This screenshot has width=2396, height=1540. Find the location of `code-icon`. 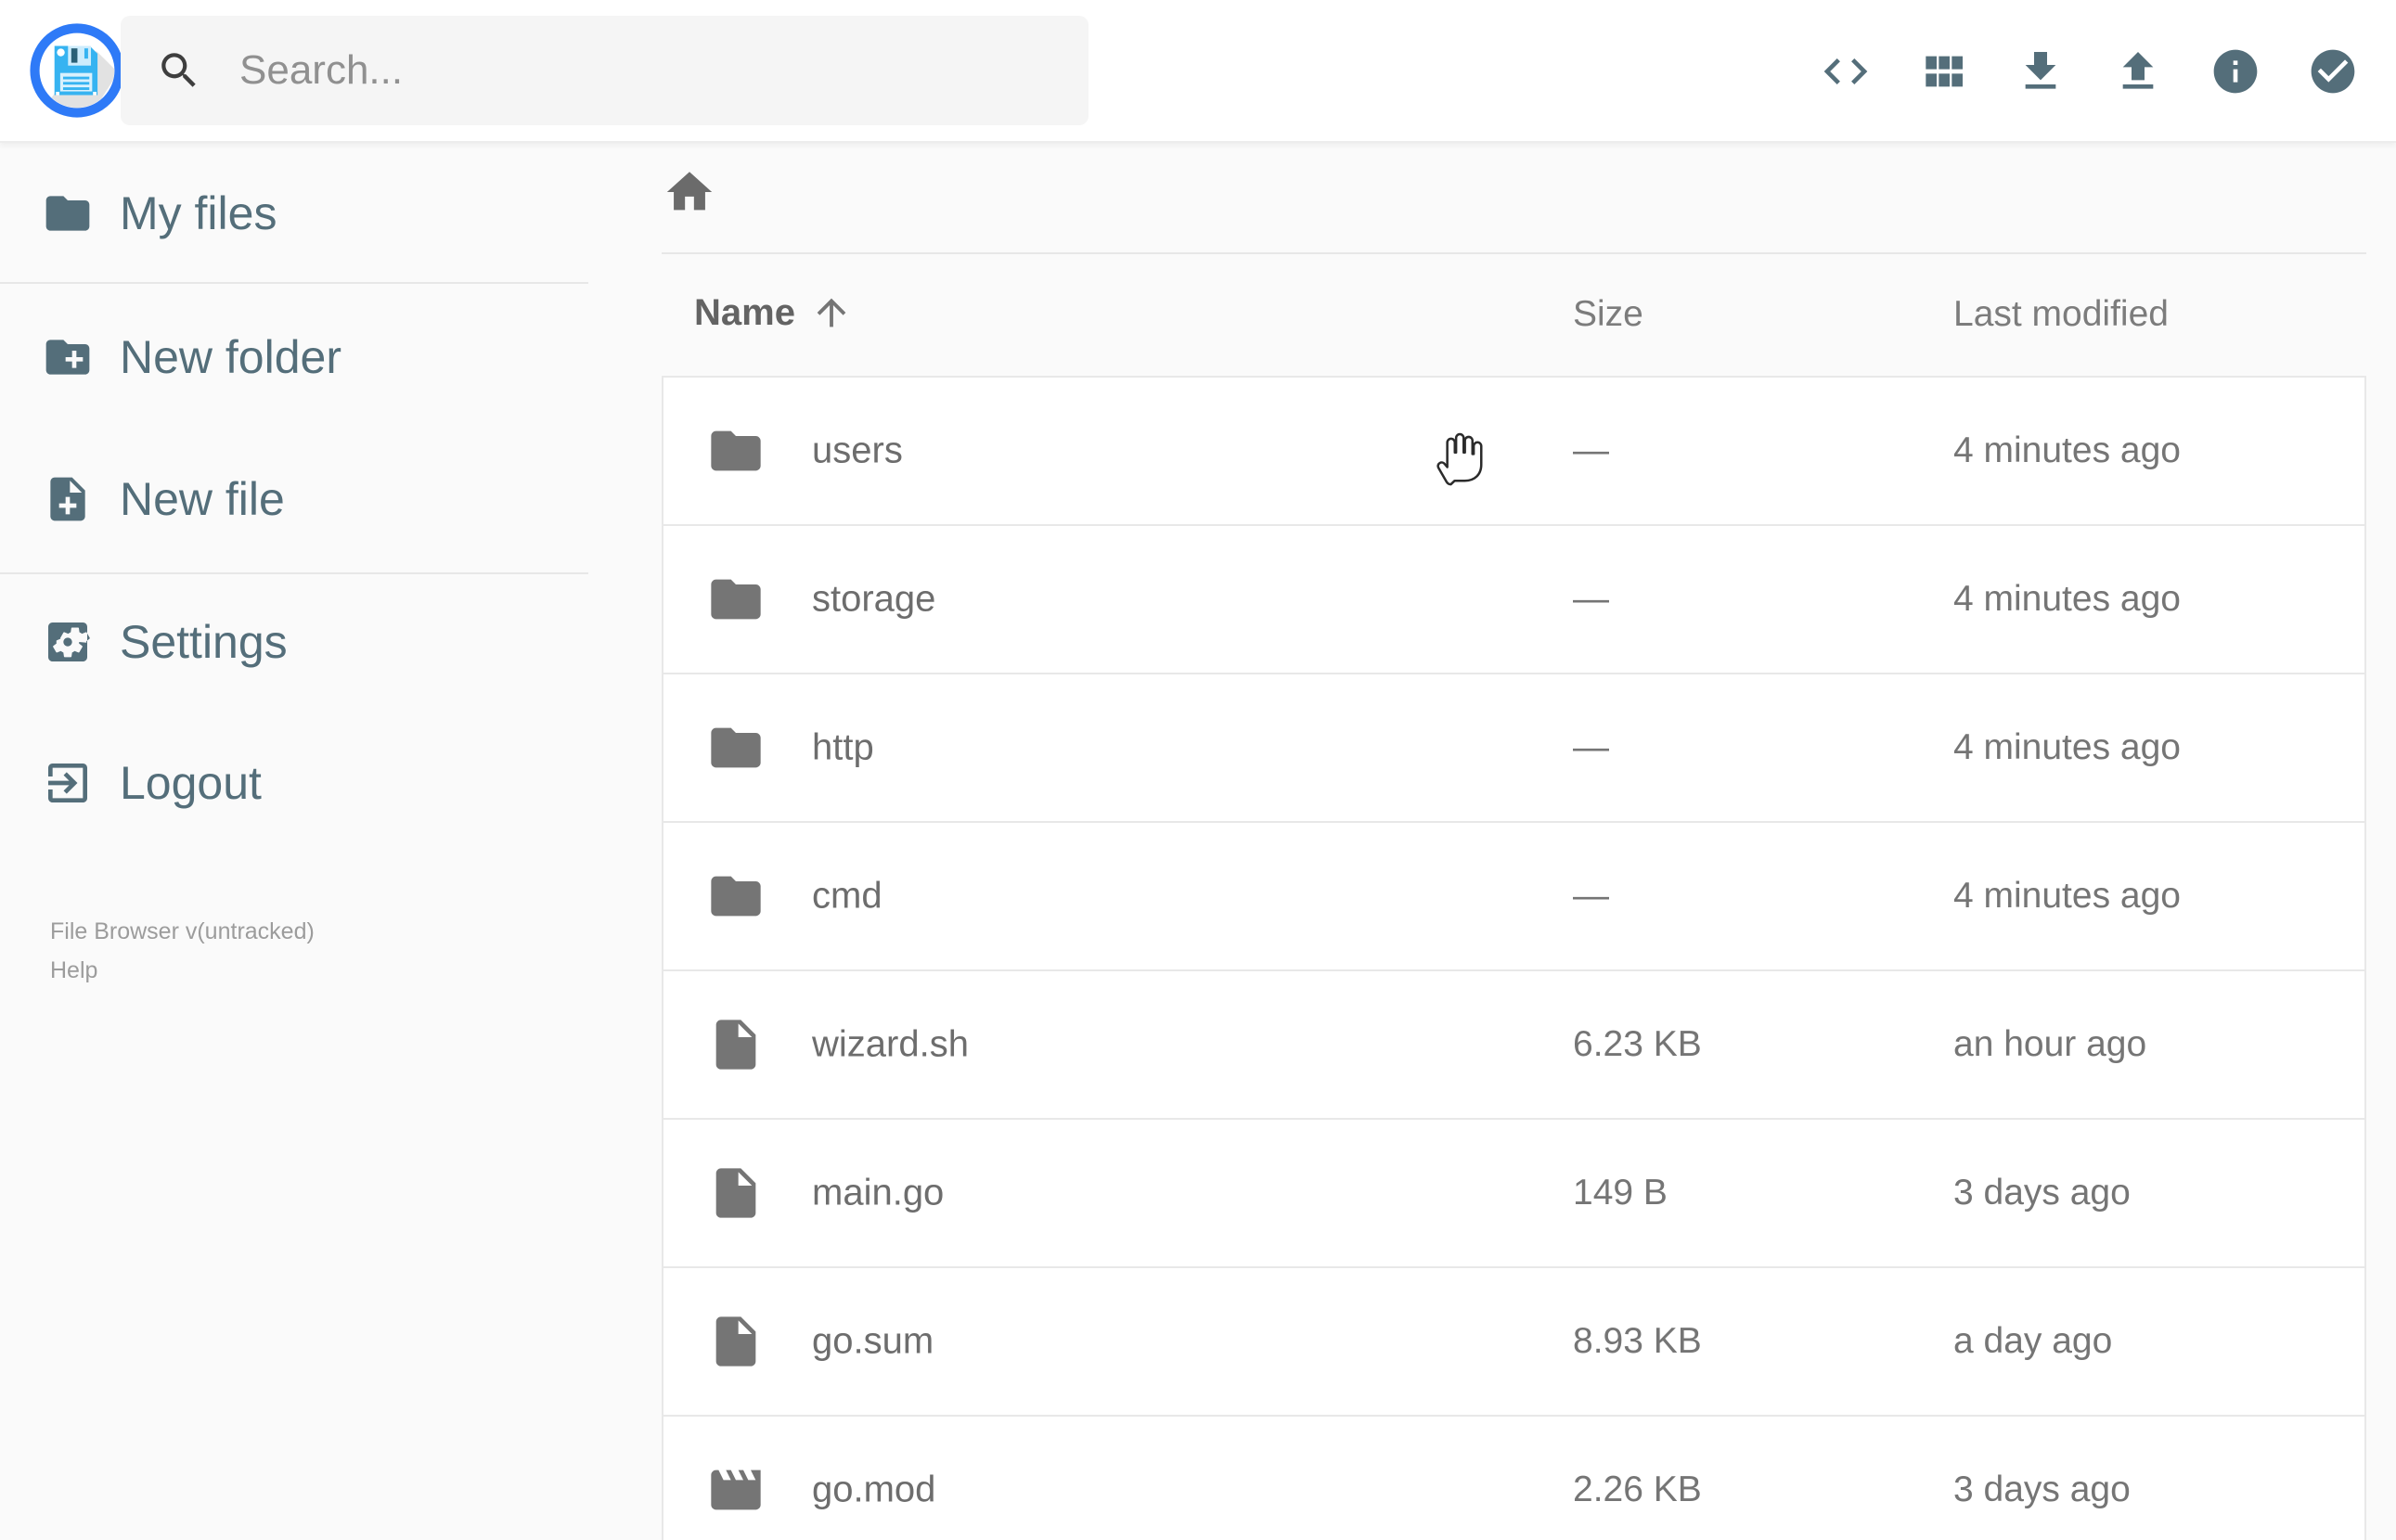

code-icon is located at coordinates (1846, 71).